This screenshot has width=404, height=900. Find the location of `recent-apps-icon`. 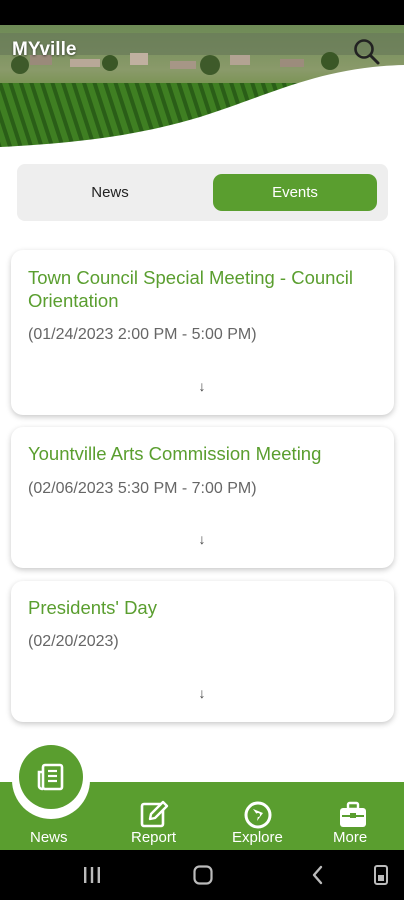

recent-apps-icon is located at coordinates (92, 875).